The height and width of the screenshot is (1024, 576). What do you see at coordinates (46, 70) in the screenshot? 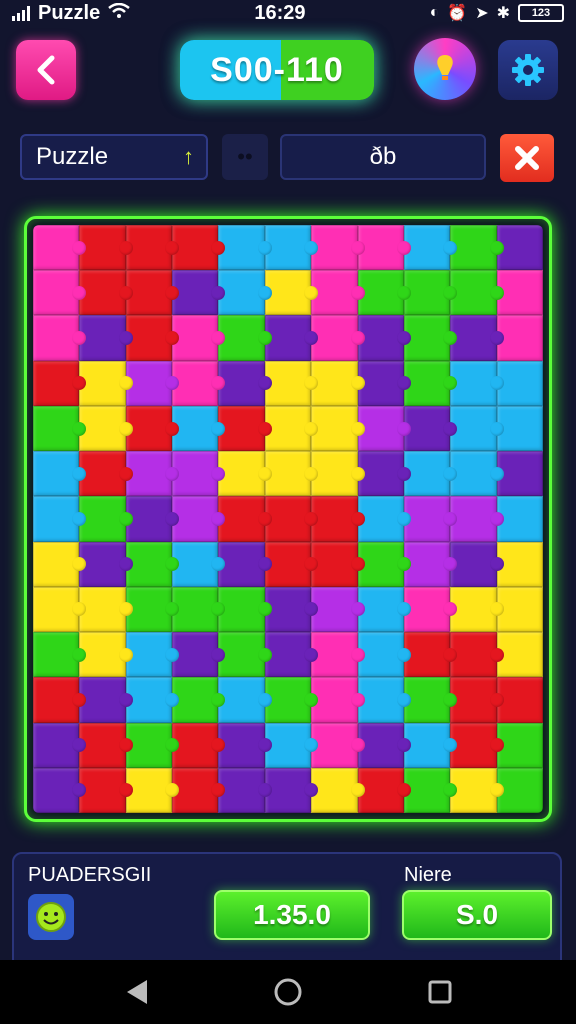
I see `back-button` at bounding box center [46, 70].